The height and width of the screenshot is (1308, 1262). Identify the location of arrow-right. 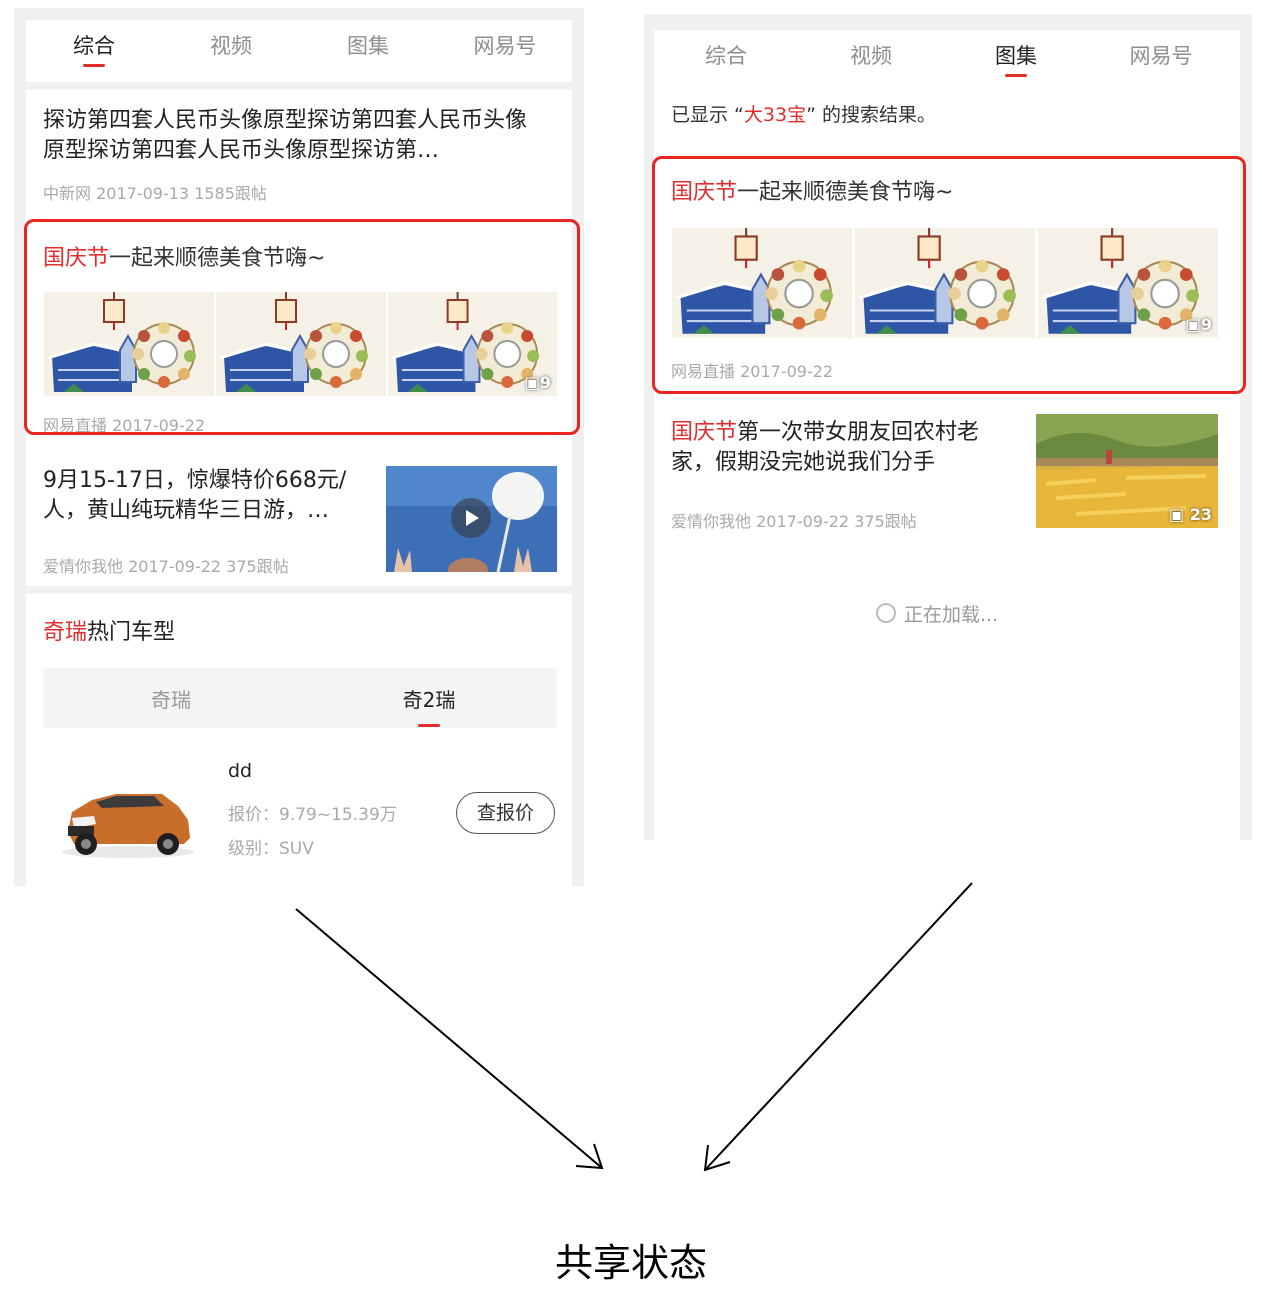
(838, 1027).